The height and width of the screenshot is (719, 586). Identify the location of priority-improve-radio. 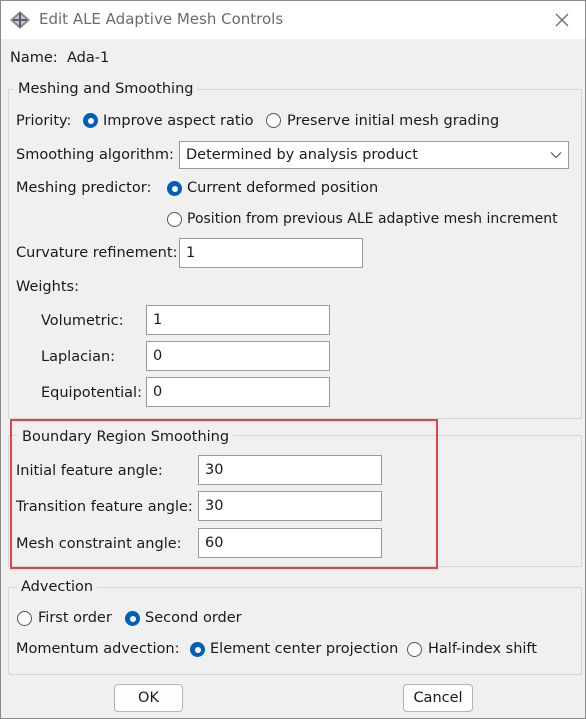
(90, 120).